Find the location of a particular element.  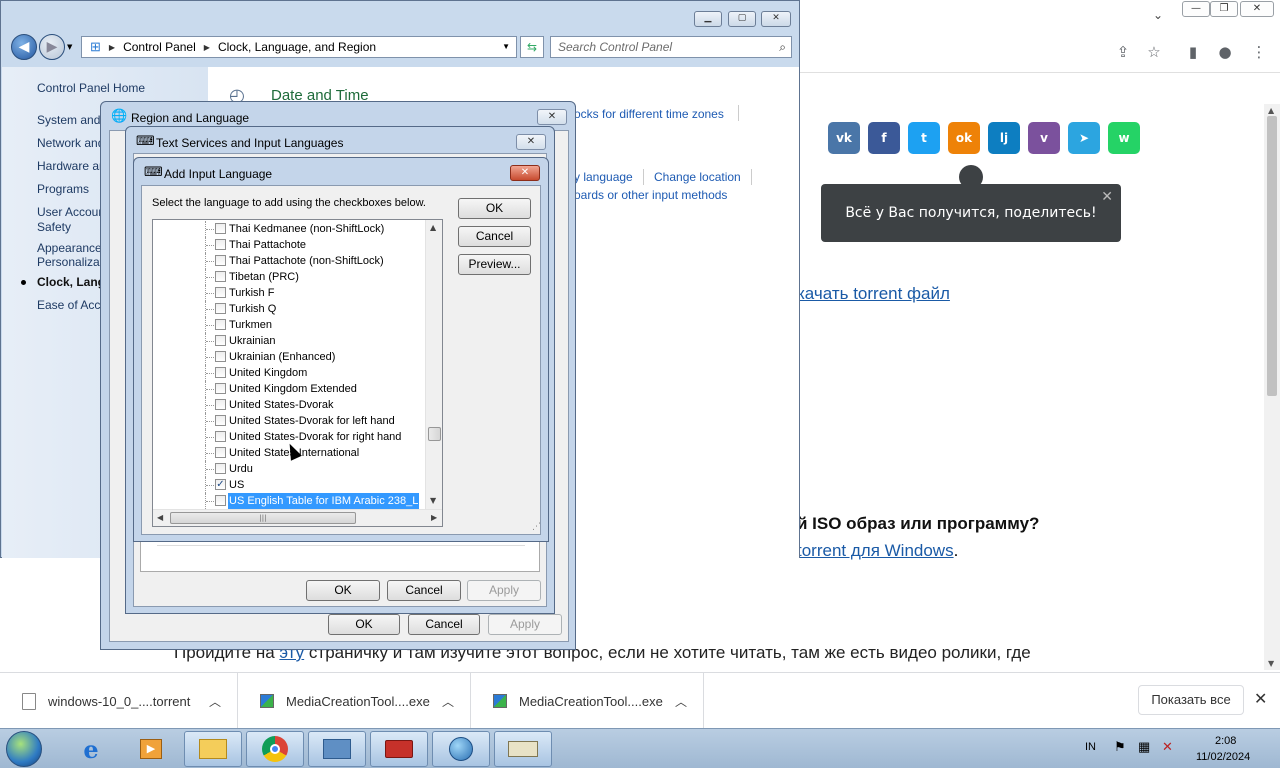

keyboards-input-methods-link: oards or other input methods is located at coordinates (650, 195).